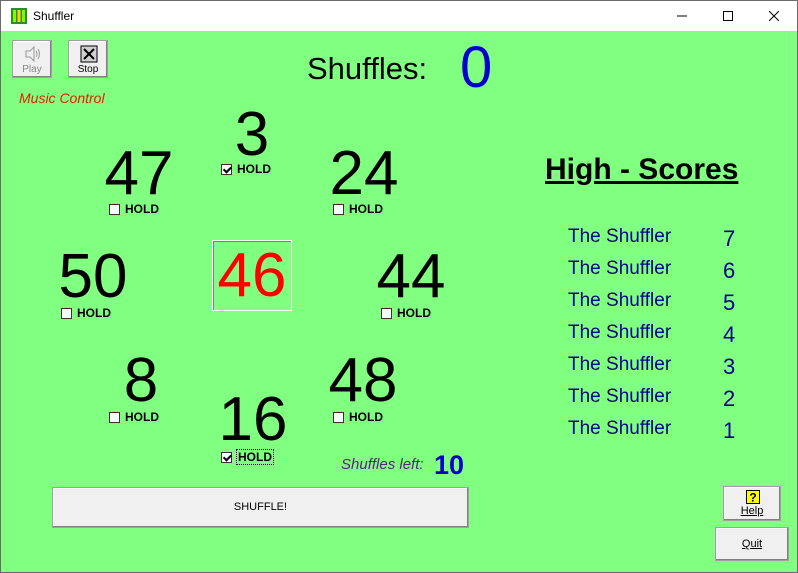 The width and height of the screenshot is (798, 573). What do you see at coordinates (114, 209) in the screenshot?
I see `hold-upper-left-checkbox` at bounding box center [114, 209].